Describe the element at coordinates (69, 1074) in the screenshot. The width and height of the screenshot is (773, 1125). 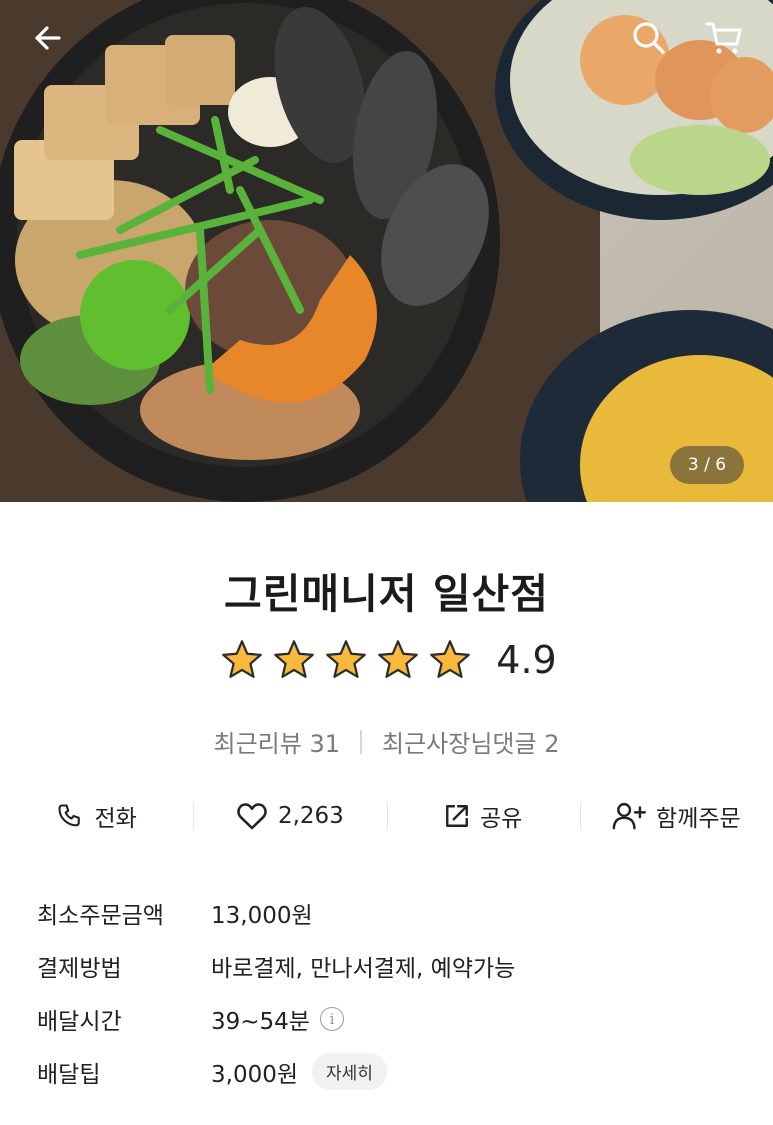
I see `delivery-tip-label: 배달팁` at that location.